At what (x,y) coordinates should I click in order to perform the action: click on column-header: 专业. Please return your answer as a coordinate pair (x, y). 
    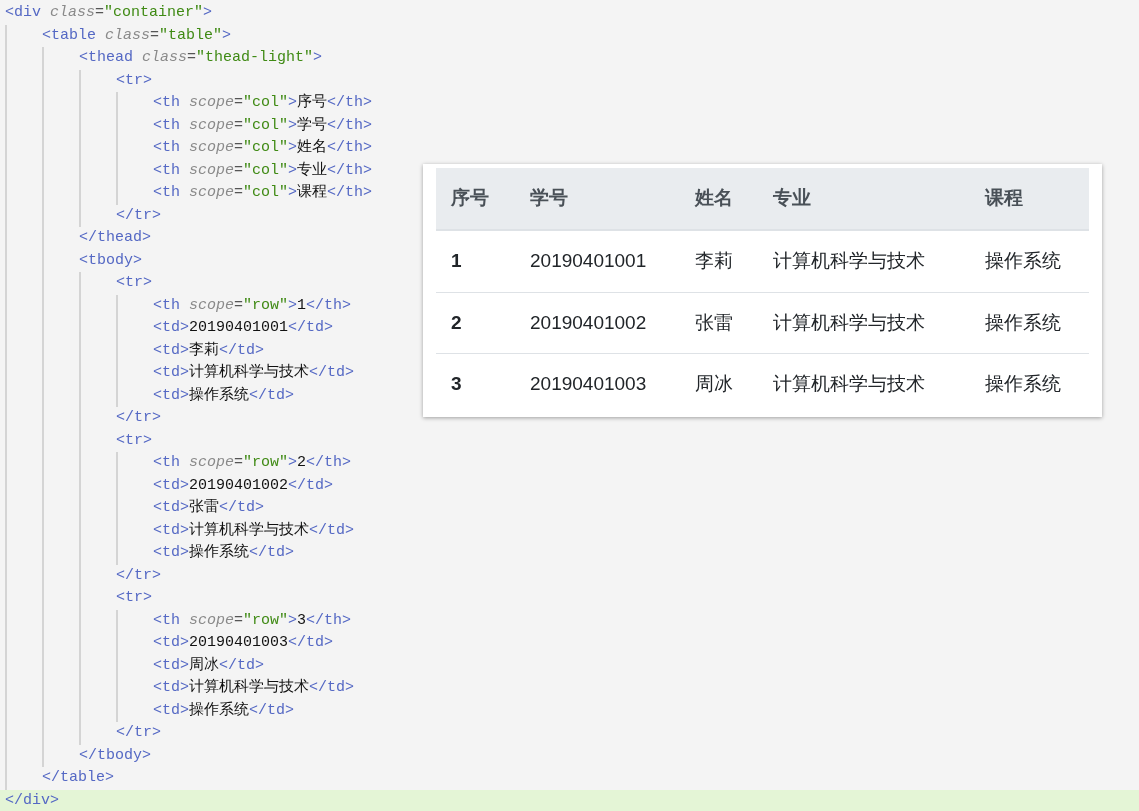
    Looking at the image, I should click on (792, 198).